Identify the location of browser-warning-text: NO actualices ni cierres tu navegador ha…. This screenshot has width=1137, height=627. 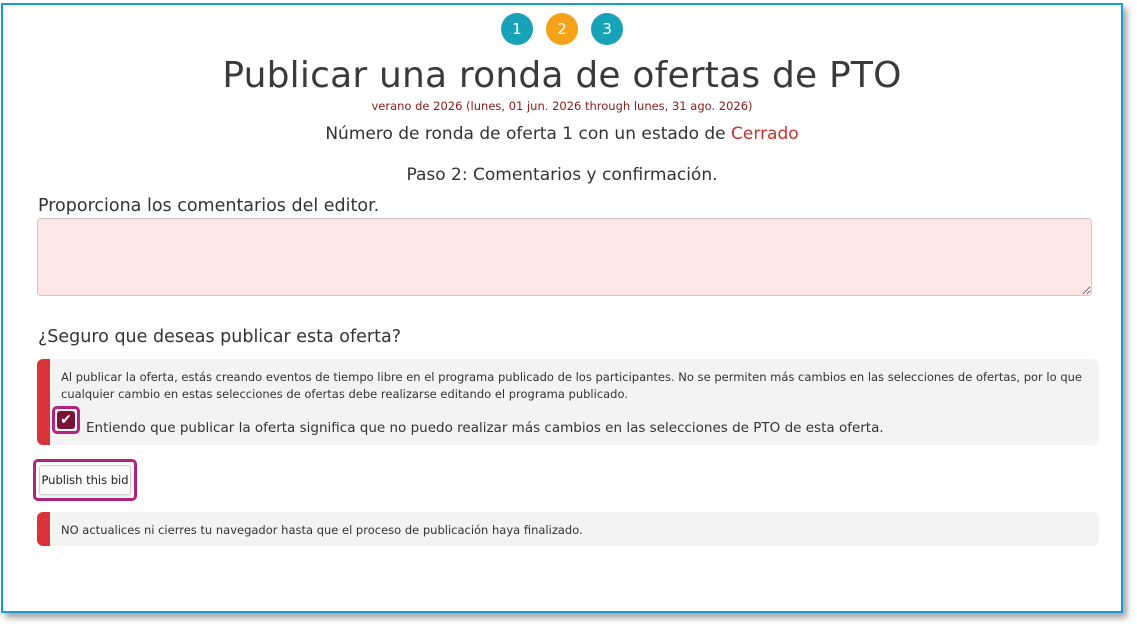
(322, 530).